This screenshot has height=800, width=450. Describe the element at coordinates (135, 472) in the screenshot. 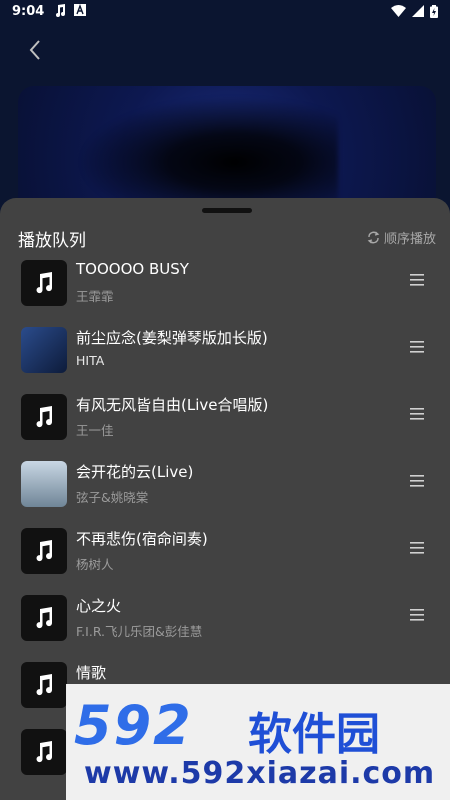

I see `song-title: 会开花的云(Live)` at that location.